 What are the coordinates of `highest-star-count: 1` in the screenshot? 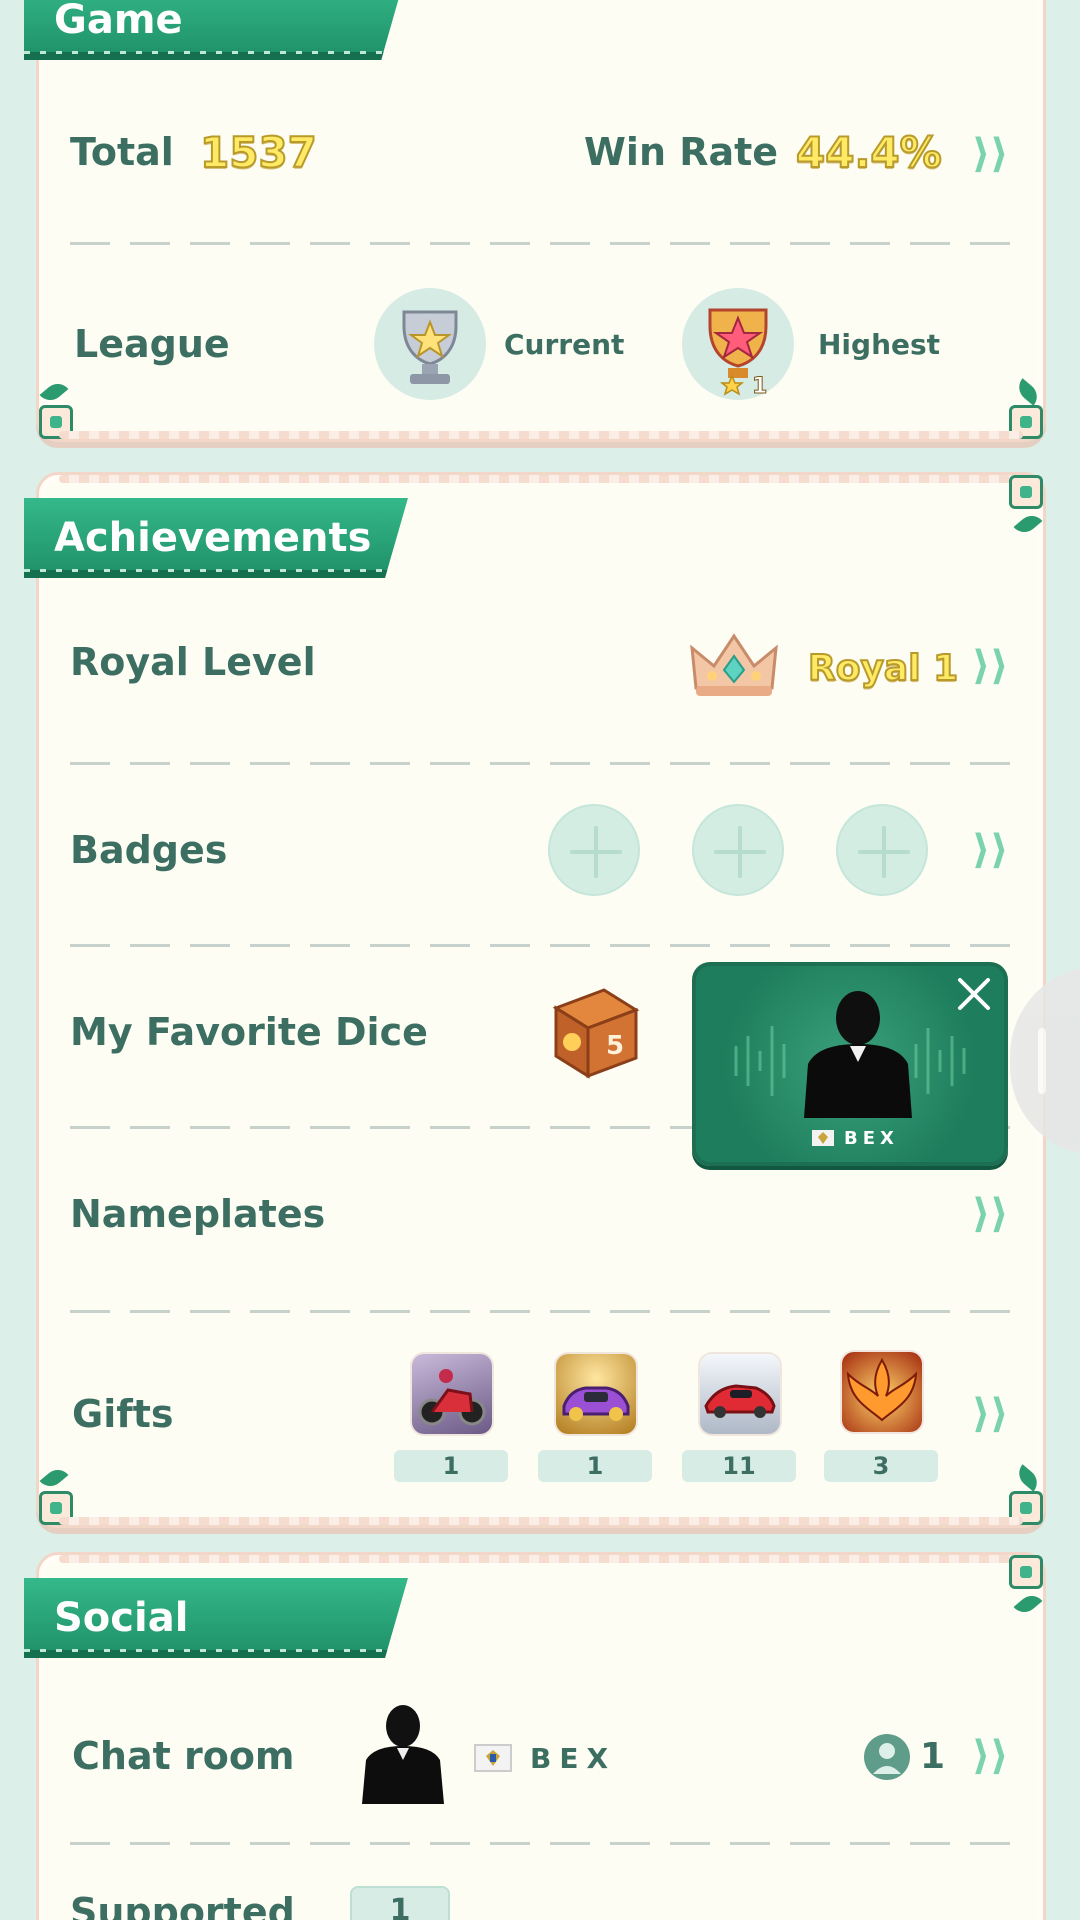 It's located at (759, 387).